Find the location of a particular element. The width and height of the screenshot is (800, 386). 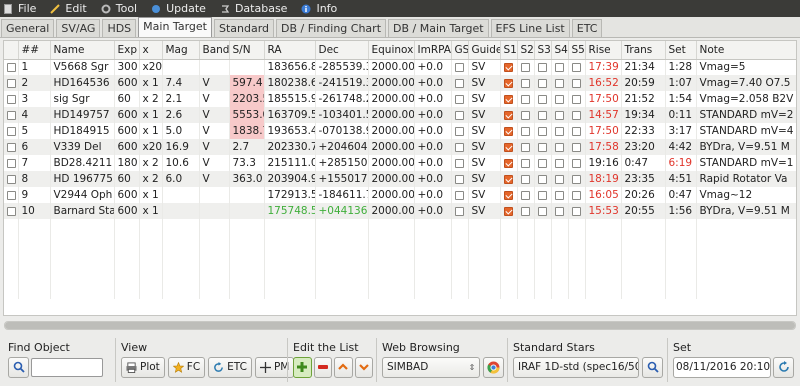

find-object-input is located at coordinates (67, 367).